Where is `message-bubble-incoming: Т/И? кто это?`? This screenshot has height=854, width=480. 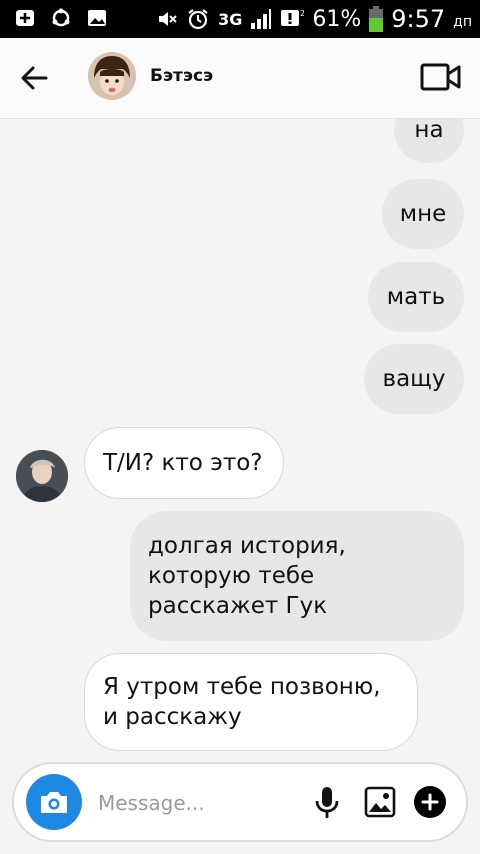
message-bubble-incoming: Т/И? кто это? is located at coordinates (184, 463).